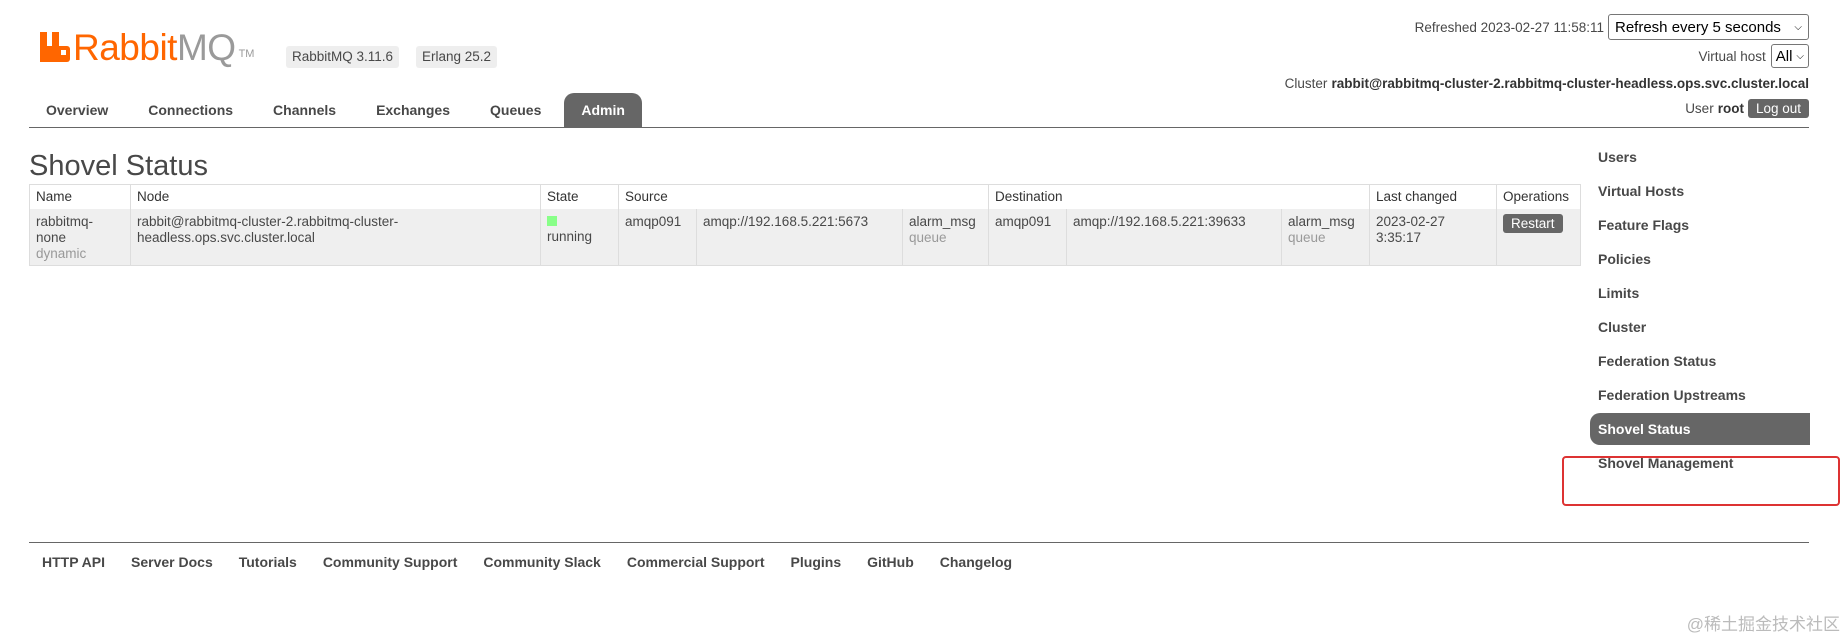 The width and height of the screenshot is (1846, 641). Describe the element at coordinates (1700, 259) in the screenshot. I see `sidebar-item-policies: Policies` at that location.